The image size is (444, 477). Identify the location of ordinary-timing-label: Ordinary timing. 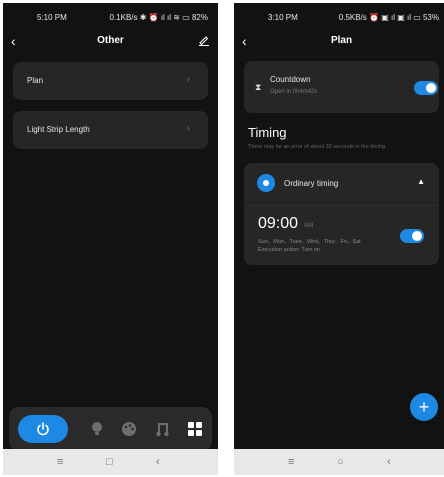
(311, 183).